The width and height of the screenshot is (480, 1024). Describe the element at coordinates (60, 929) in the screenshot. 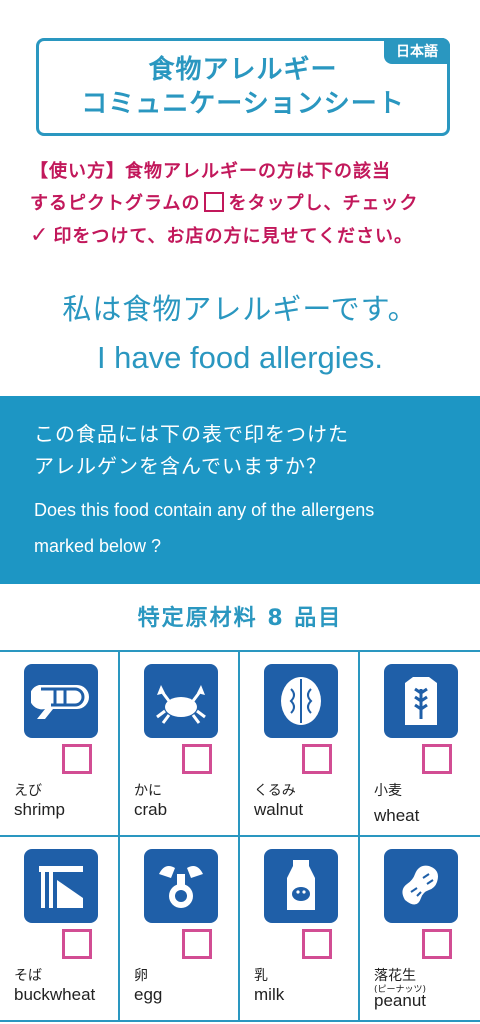

I see `allergen-cell-buckwheat: そば buckwheat` at that location.